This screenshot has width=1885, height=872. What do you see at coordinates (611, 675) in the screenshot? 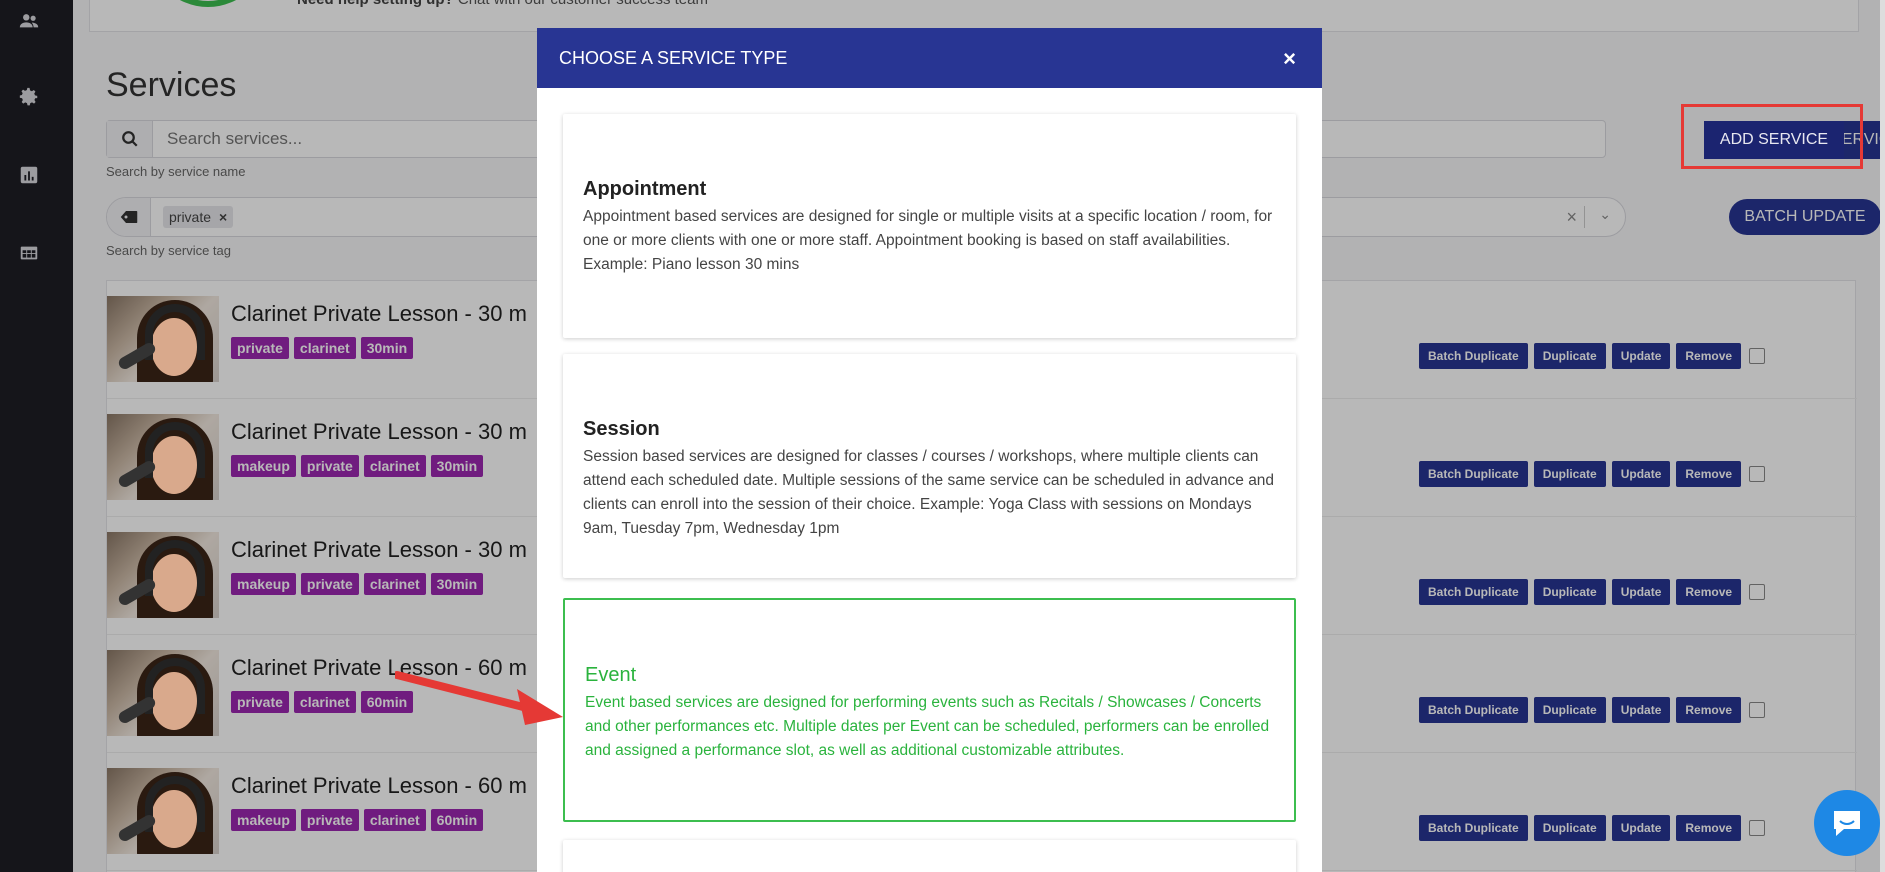
I see `service-type-name: Event` at bounding box center [611, 675].